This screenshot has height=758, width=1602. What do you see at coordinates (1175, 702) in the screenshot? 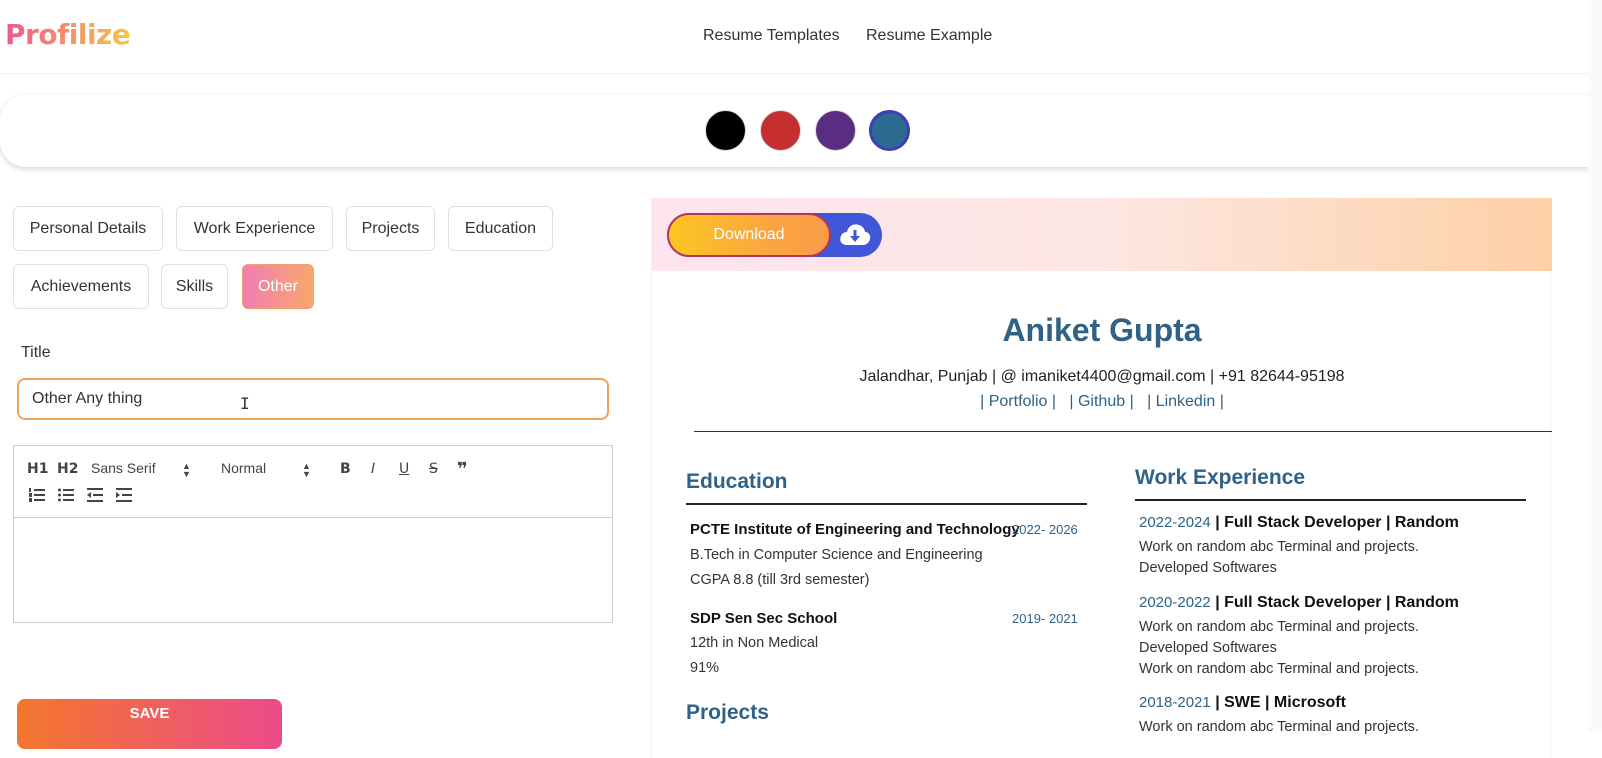
I see `job-years: 2018-2021` at bounding box center [1175, 702].